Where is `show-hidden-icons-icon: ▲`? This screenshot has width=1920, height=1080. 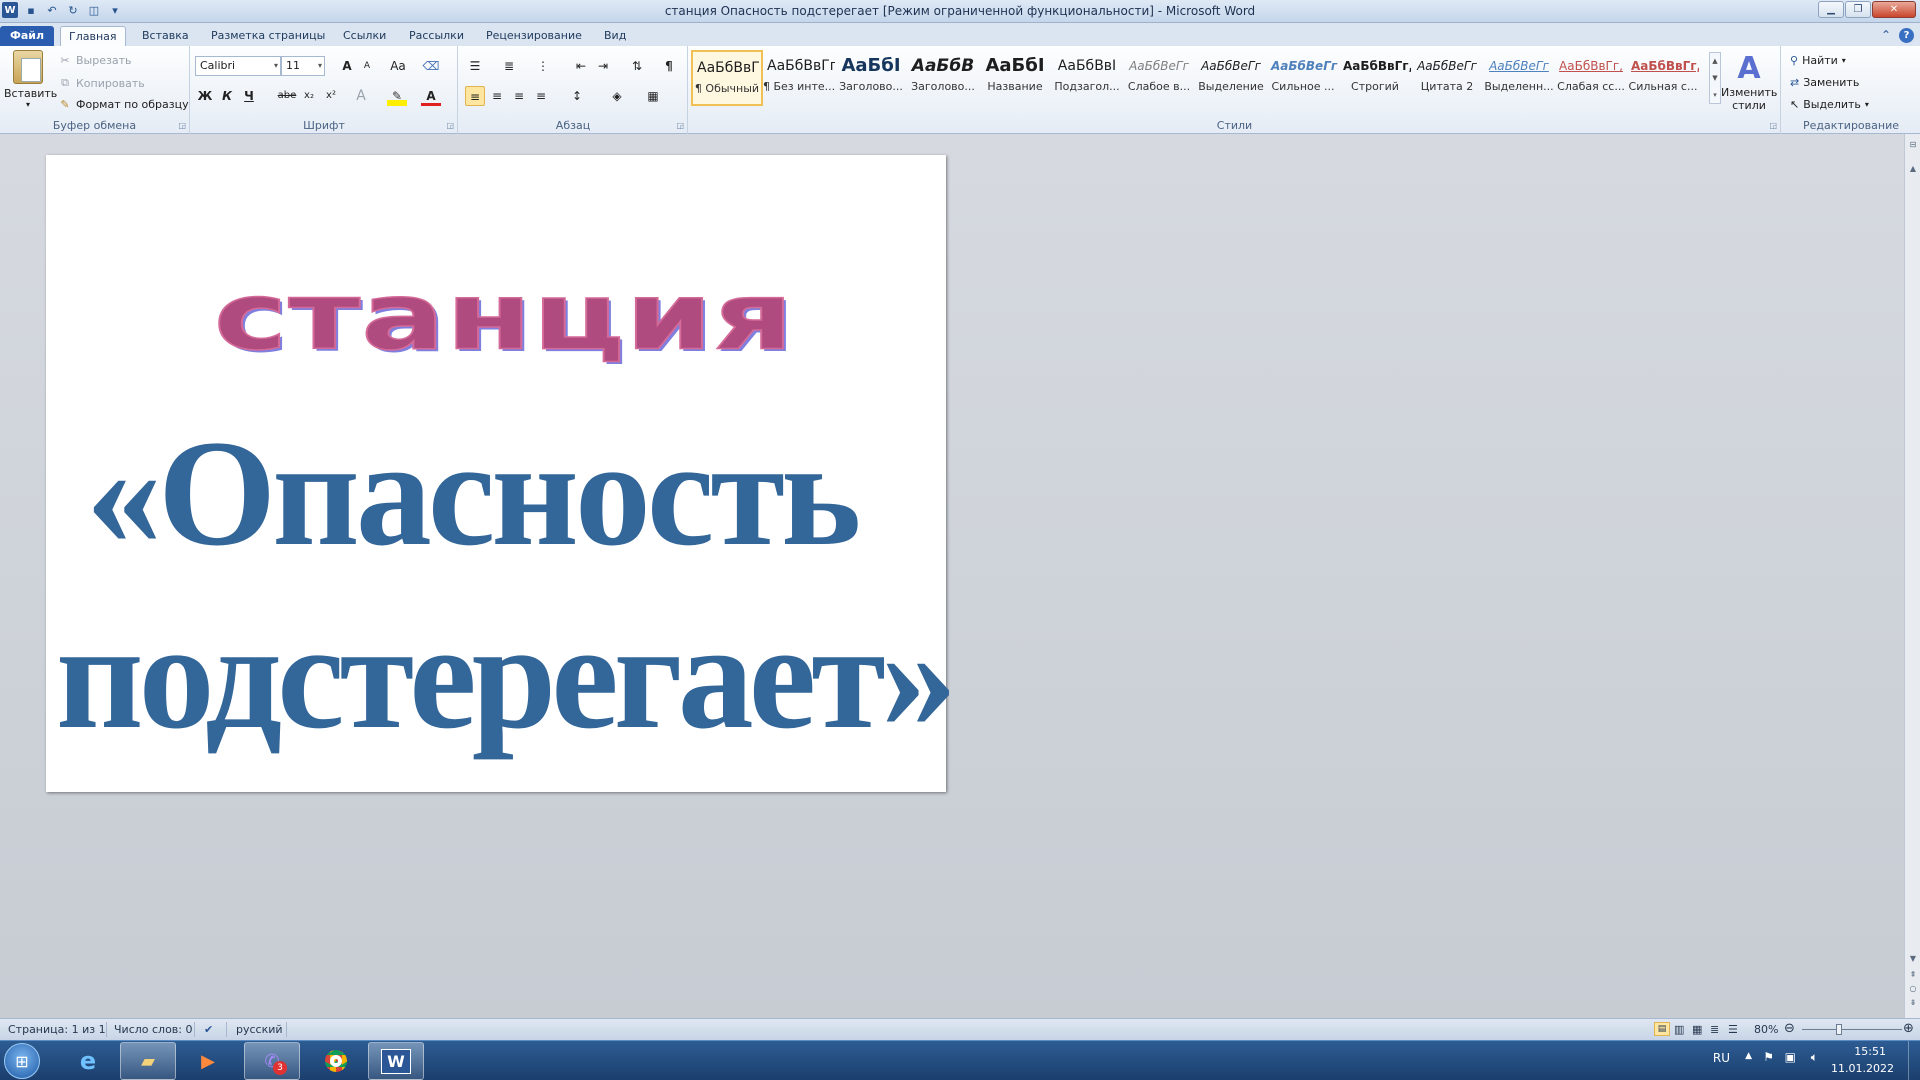 show-hidden-icons-icon: ▲ is located at coordinates (1748, 1056).